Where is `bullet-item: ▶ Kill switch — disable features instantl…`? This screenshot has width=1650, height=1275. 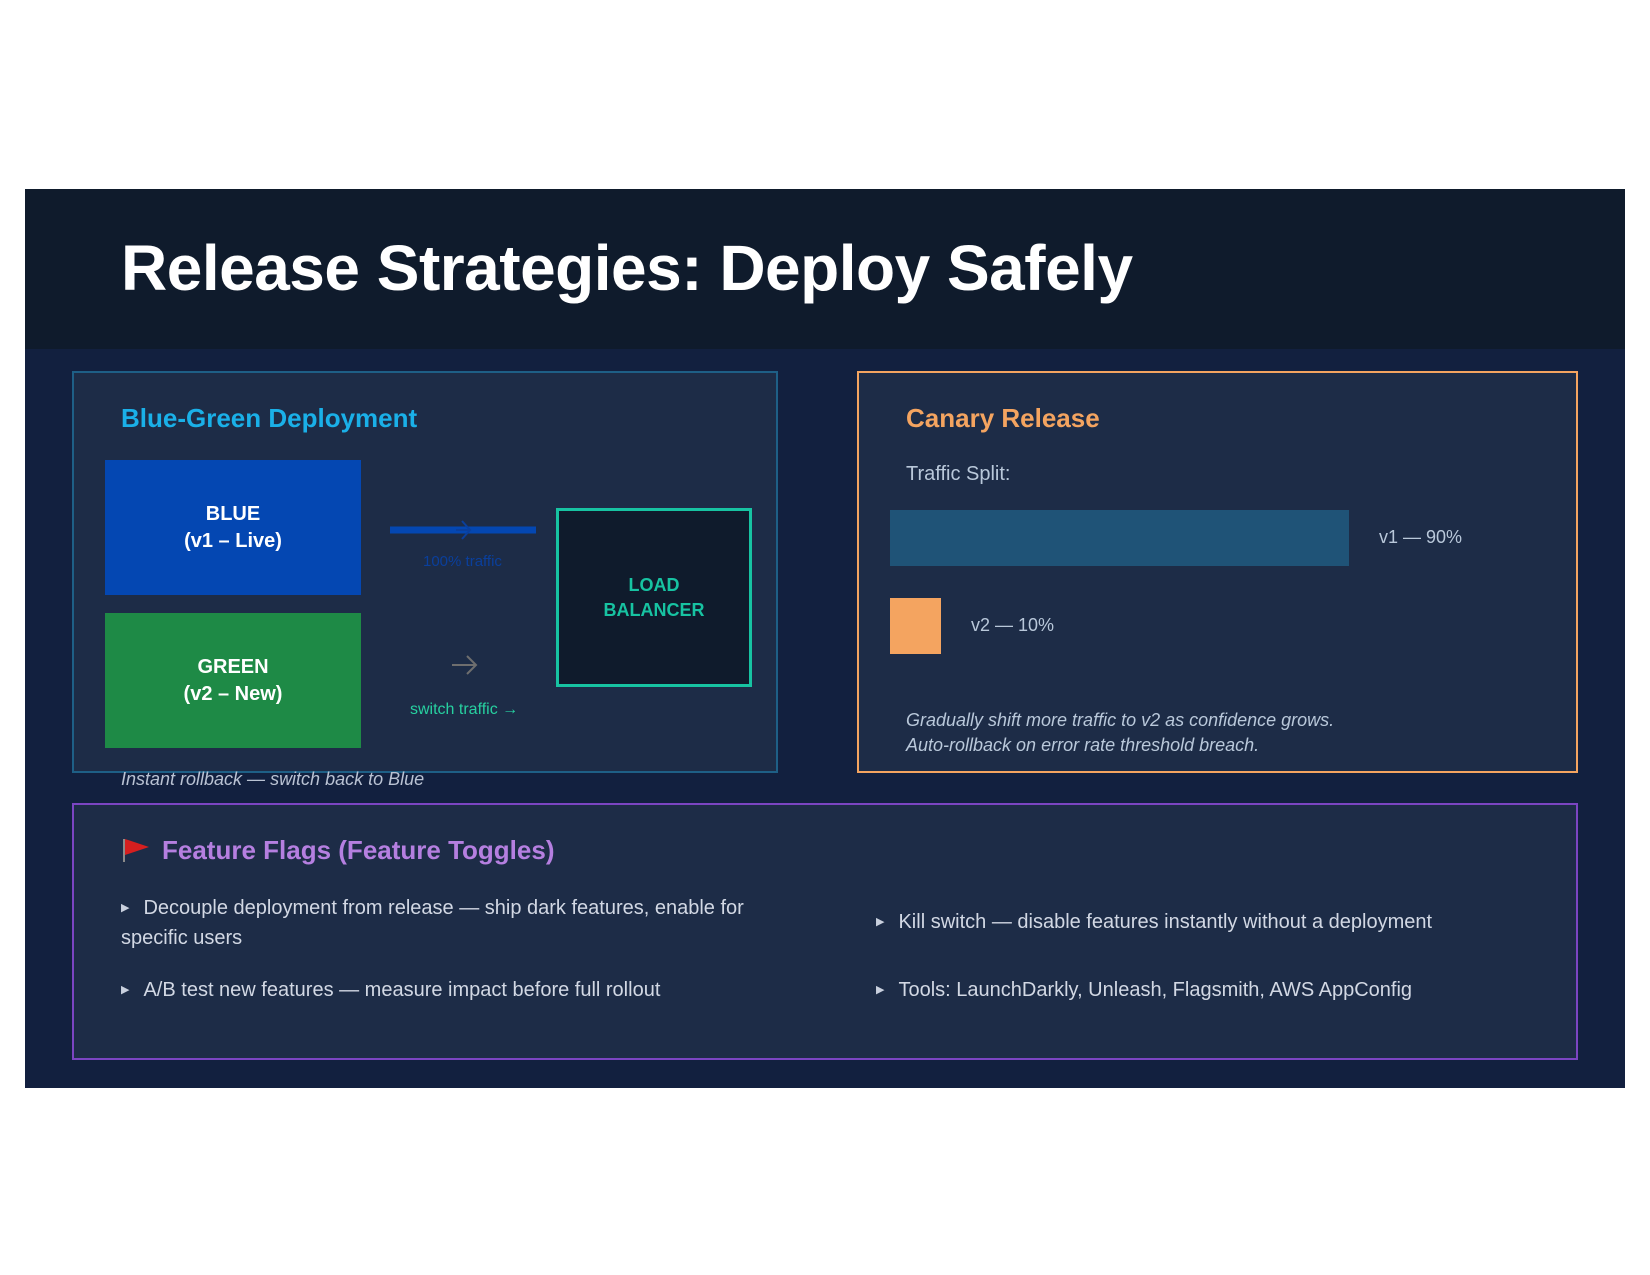 bullet-item: ▶ Kill switch — disable features instantl… is located at coordinates (1154, 922).